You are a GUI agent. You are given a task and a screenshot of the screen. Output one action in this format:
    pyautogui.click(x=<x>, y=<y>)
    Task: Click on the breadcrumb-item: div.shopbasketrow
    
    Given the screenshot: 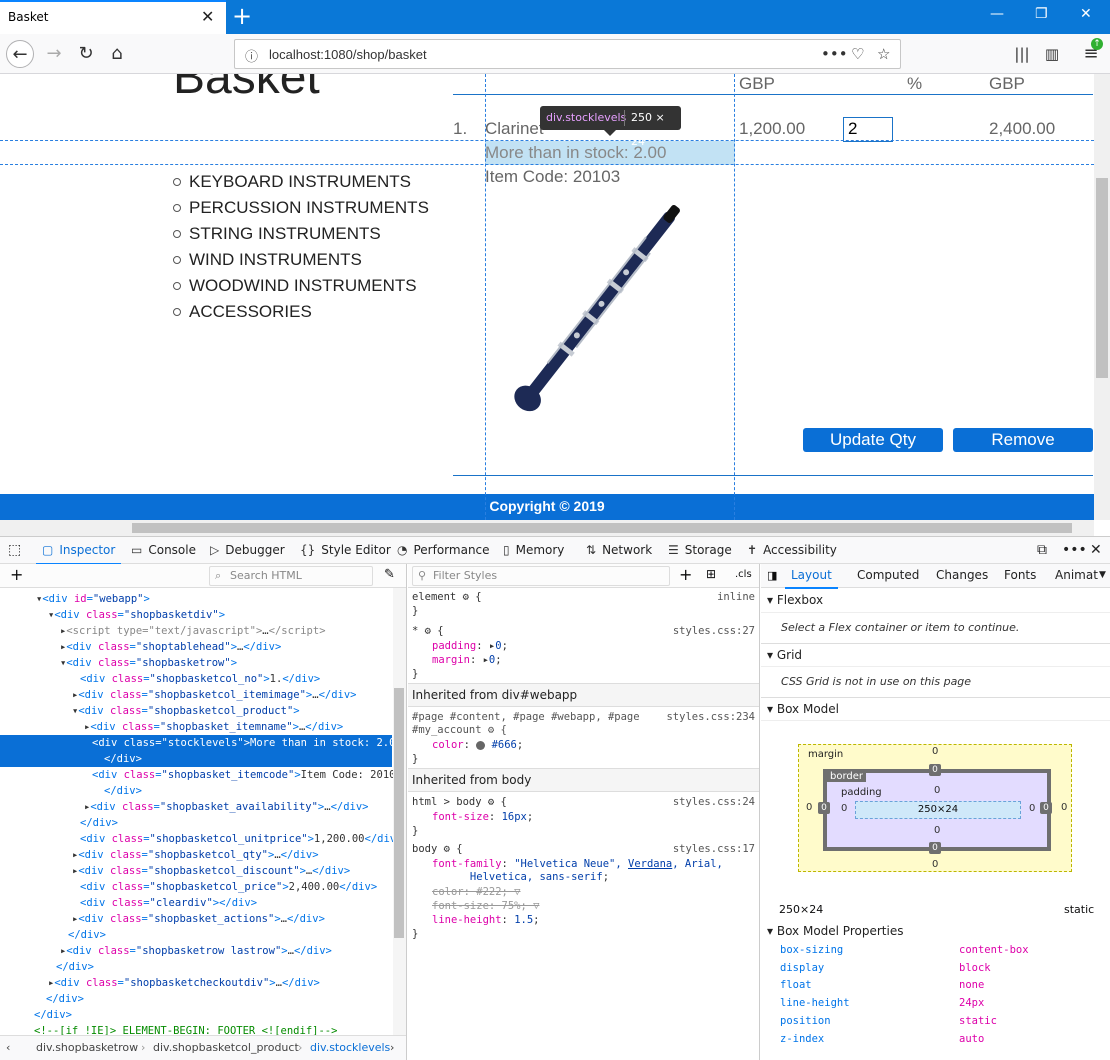 What is the action you would take?
    pyautogui.click(x=87, y=1048)
    